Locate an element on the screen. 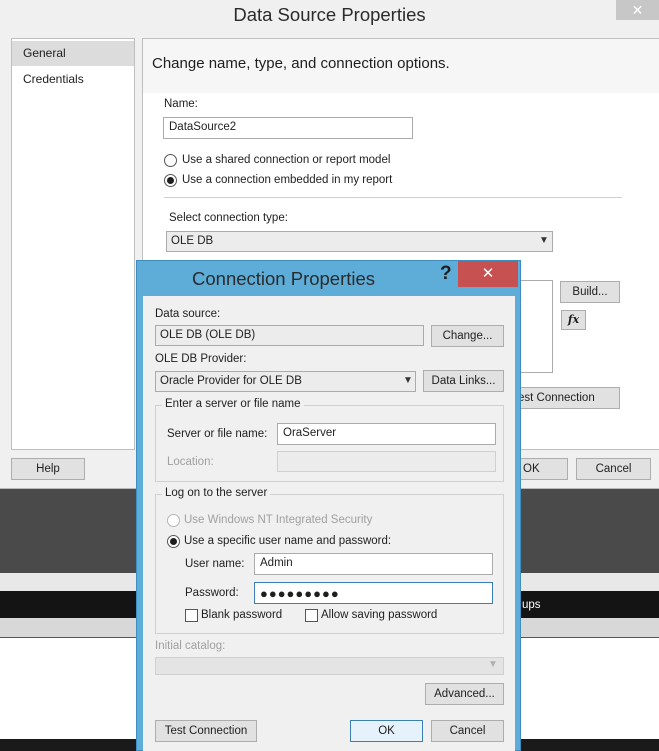  server-label: Server or file name: is located at coordinates (217, 434).